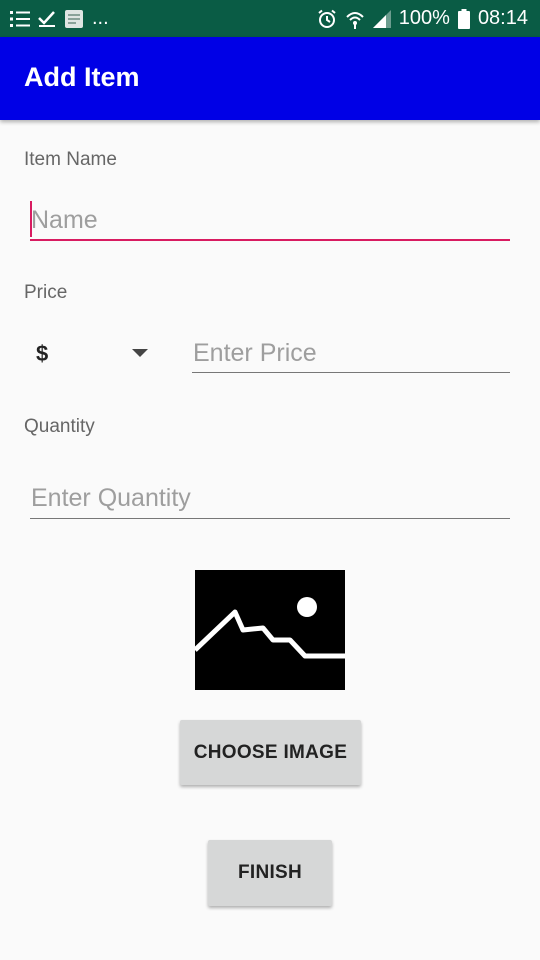 The height and width of the screenshot is (960, 540). What do you see at coordinates (463, 18) in the screenshot?
I see `battery-icon` at bounding box center [463, 18].